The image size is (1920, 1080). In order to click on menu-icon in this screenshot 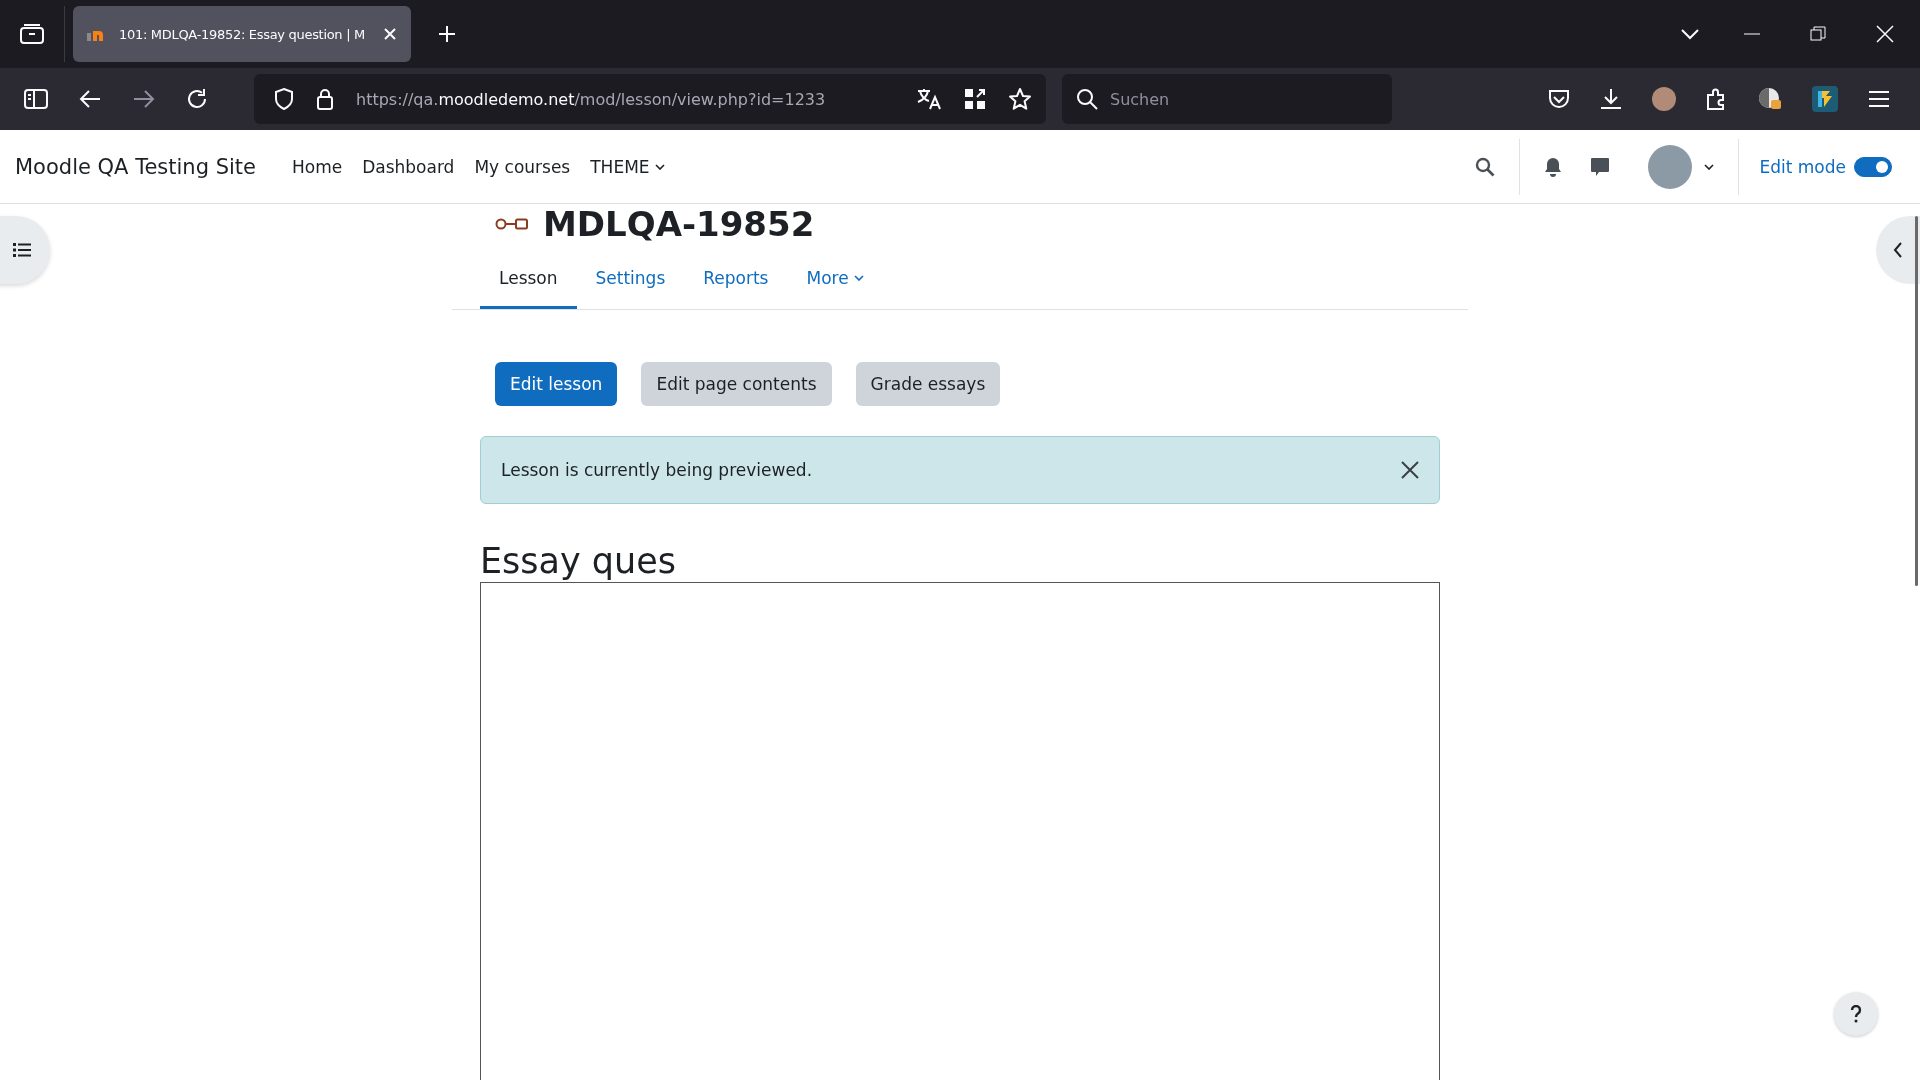, I will do `click(1879, 99)`.